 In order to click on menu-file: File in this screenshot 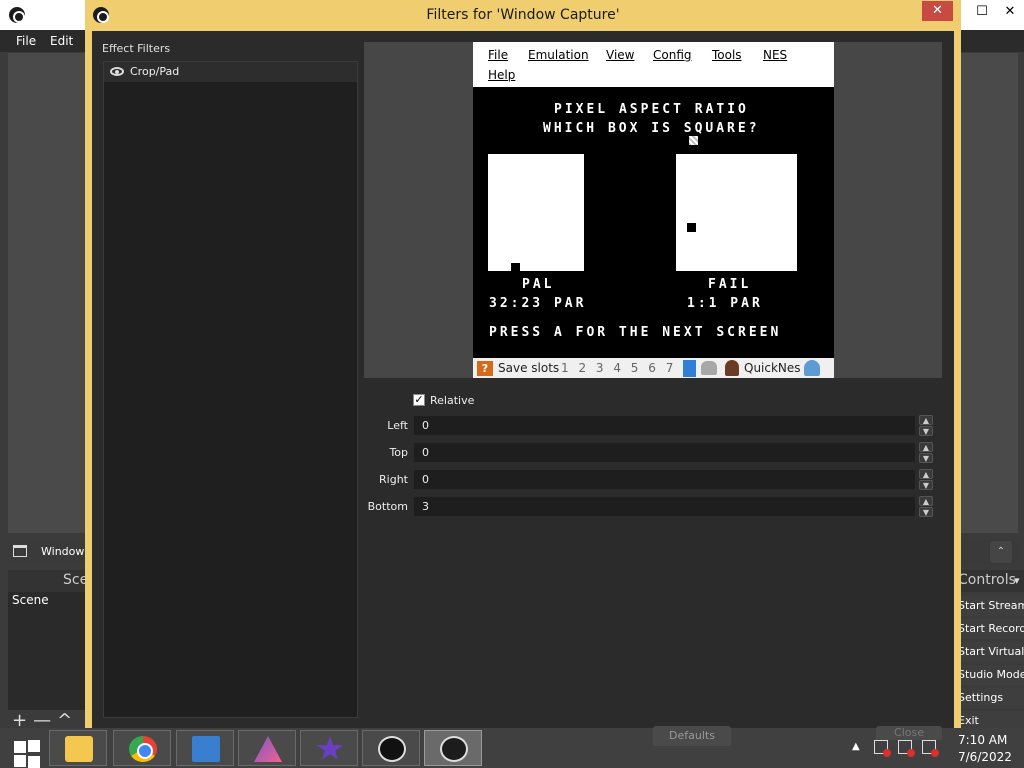, I will do `click(26, 41)`.